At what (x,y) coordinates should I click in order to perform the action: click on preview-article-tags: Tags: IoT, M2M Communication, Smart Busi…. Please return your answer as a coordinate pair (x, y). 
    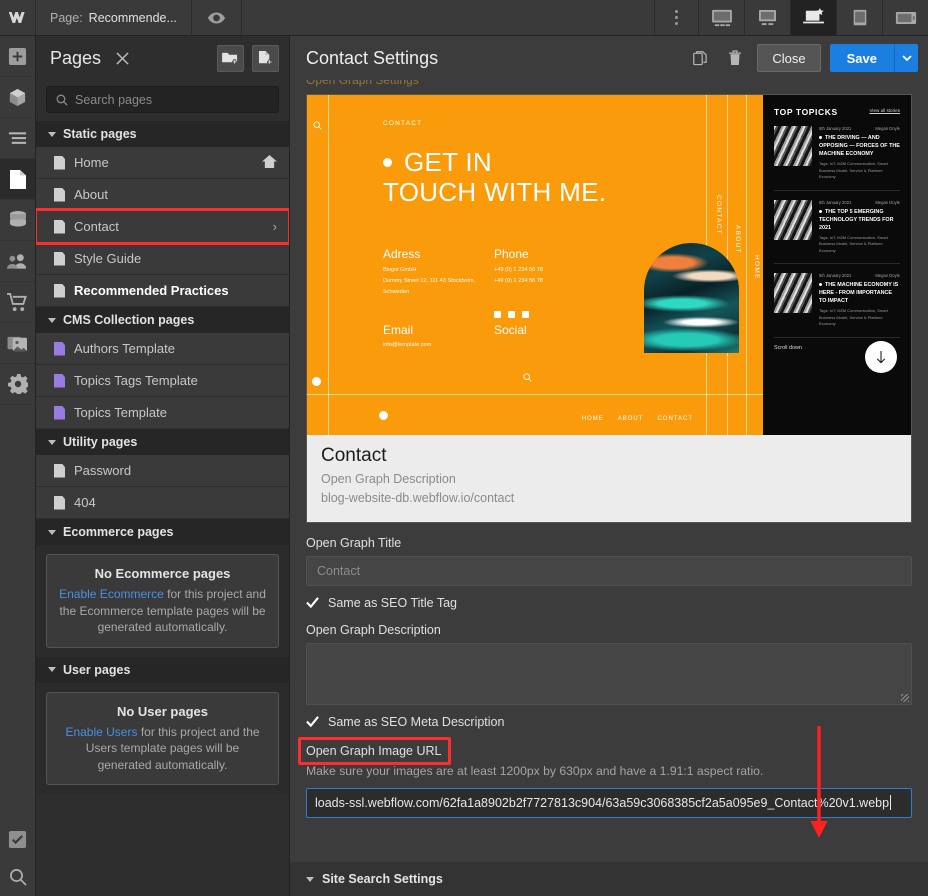
    Looking at the image, I should click on (853, 243).